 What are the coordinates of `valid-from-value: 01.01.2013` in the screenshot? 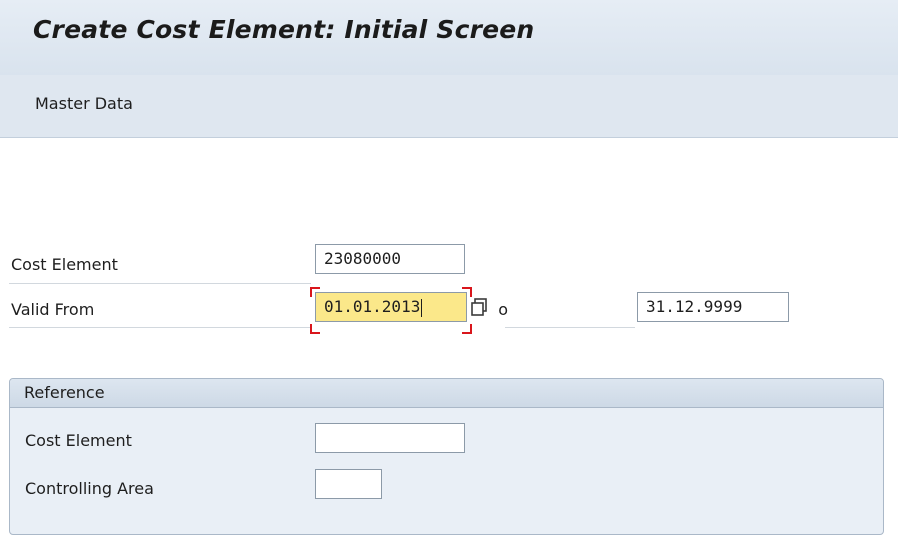 It's located at (372, 306).